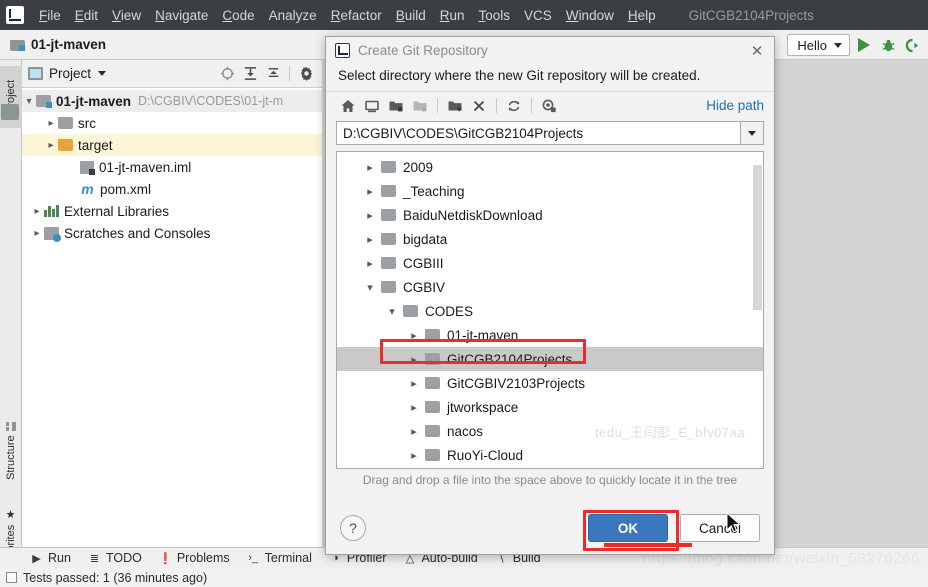 The image size is (928, 587). Describe the element at coordinates (51, 211) in the screenshot. I see `libraries-icon` at that location.